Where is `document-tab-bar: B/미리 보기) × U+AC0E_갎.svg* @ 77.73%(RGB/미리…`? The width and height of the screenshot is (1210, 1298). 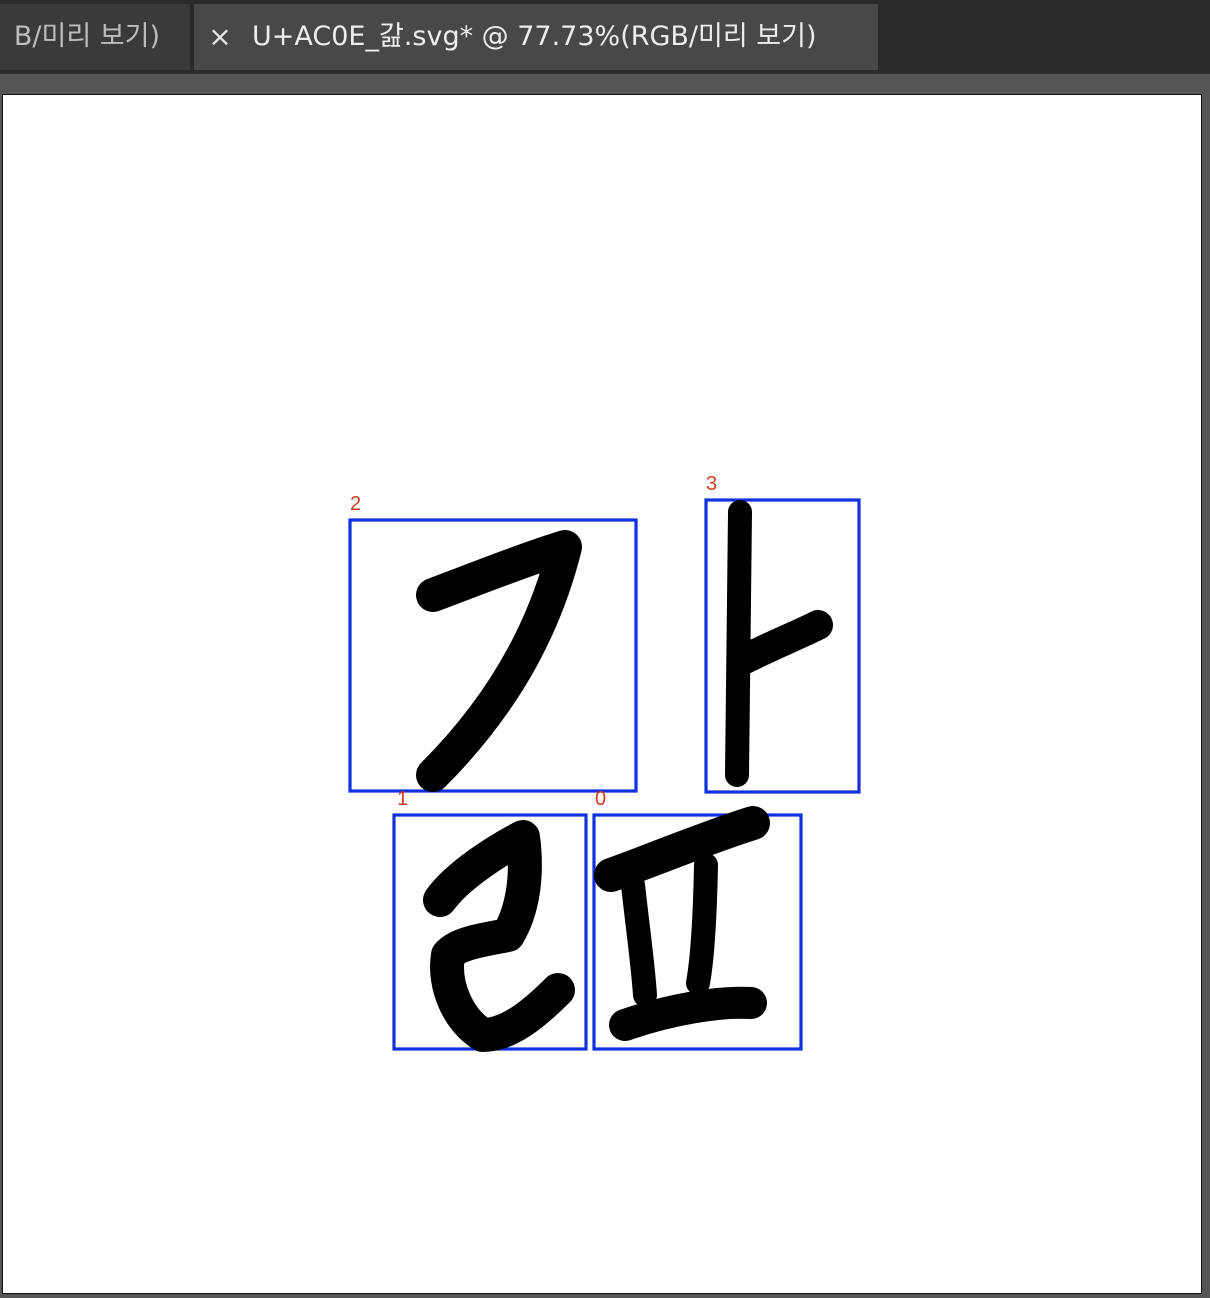 document-tab-bar: B/미리 보기) × U+AC0E_갎.svg* @ 77.73%(RGB/미리… is located at coordinates (605, 37).